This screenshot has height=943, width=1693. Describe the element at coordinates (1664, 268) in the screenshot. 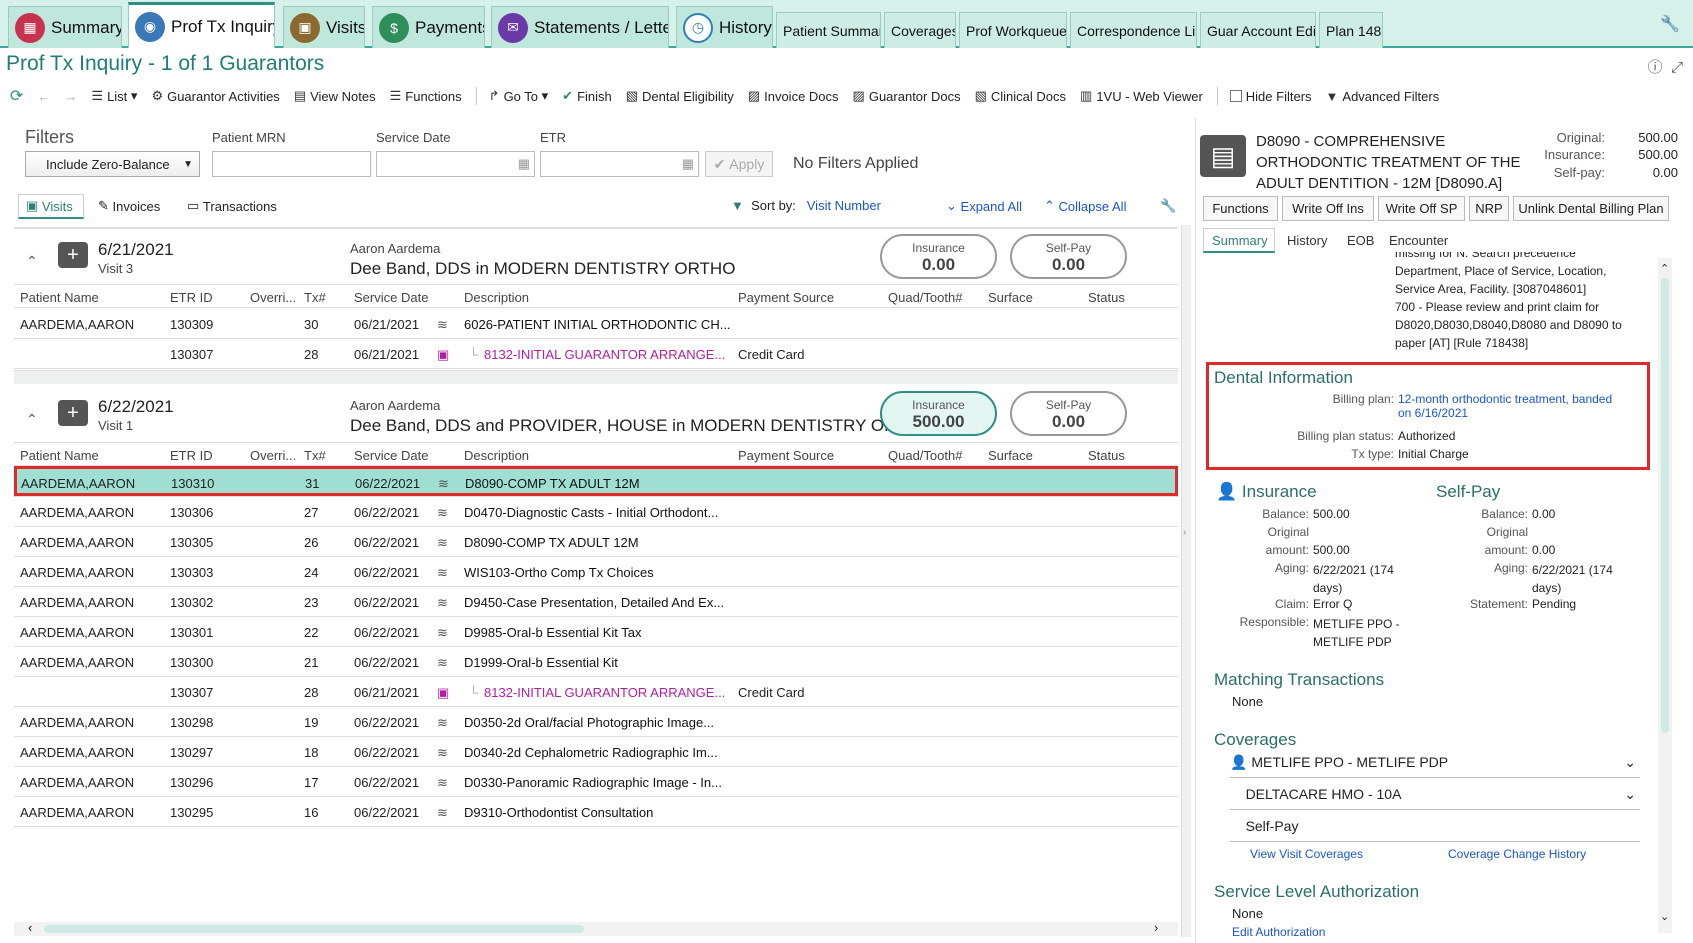

I see `scroll-up-icon: ⌃` at that location.